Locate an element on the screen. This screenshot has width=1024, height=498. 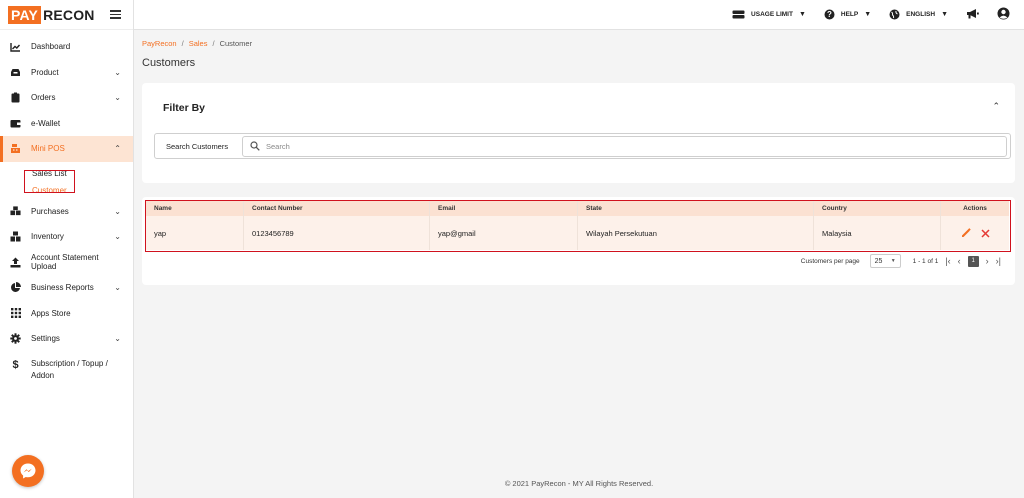
messenger-icon is located at coordinates (28, 471).